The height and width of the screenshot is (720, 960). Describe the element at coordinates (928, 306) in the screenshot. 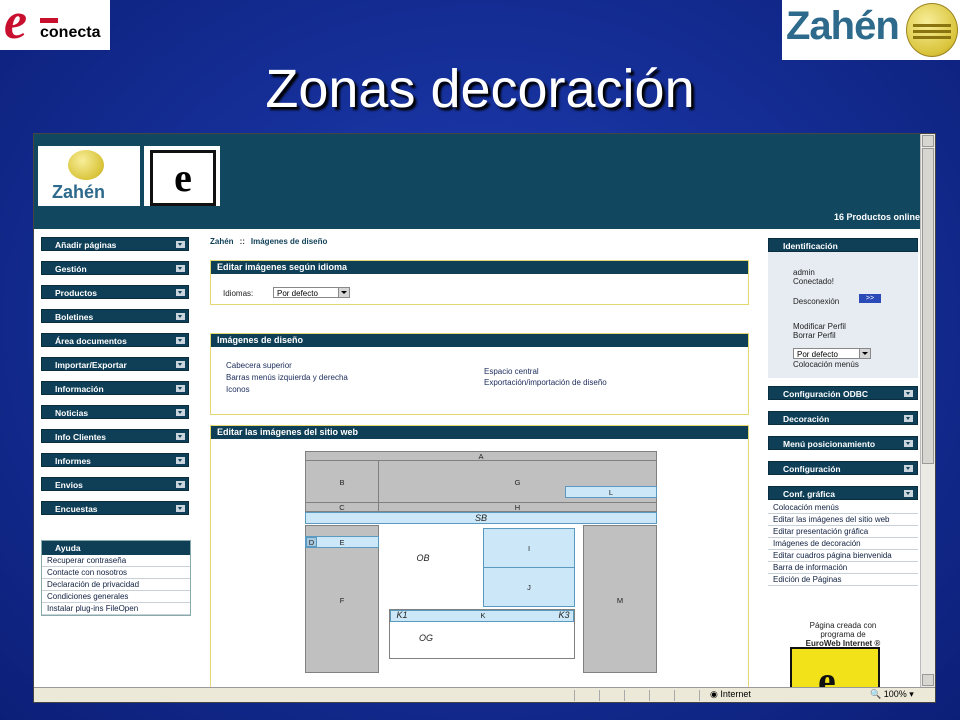

I see `scroll-thumb` at that location.